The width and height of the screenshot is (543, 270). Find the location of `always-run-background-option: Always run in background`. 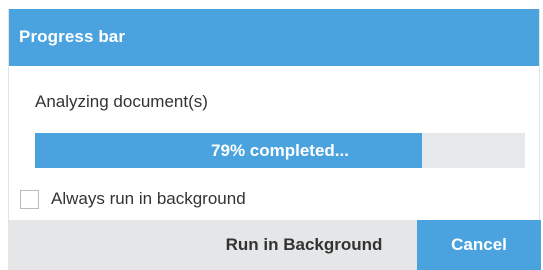

always-run-background-option: Always run in background is located at coordinates (133, 199).